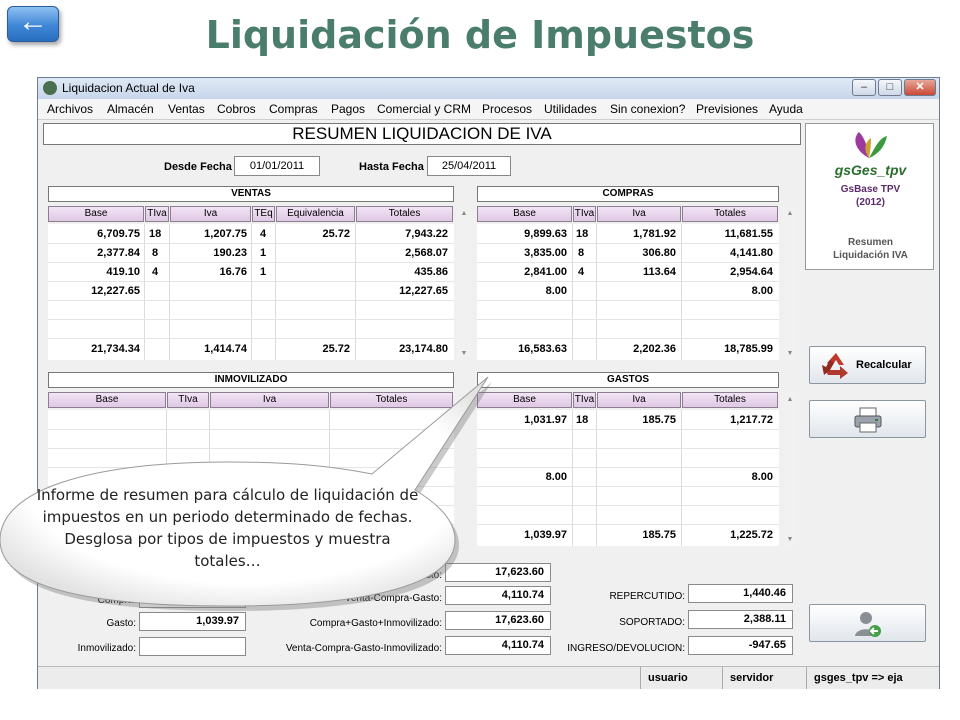 The height and width of the screenshot is (720, 960). Describe the element at coordinates (225, 234) in the screenshot. I see `ventas-cell: 1,207.75` at that location.